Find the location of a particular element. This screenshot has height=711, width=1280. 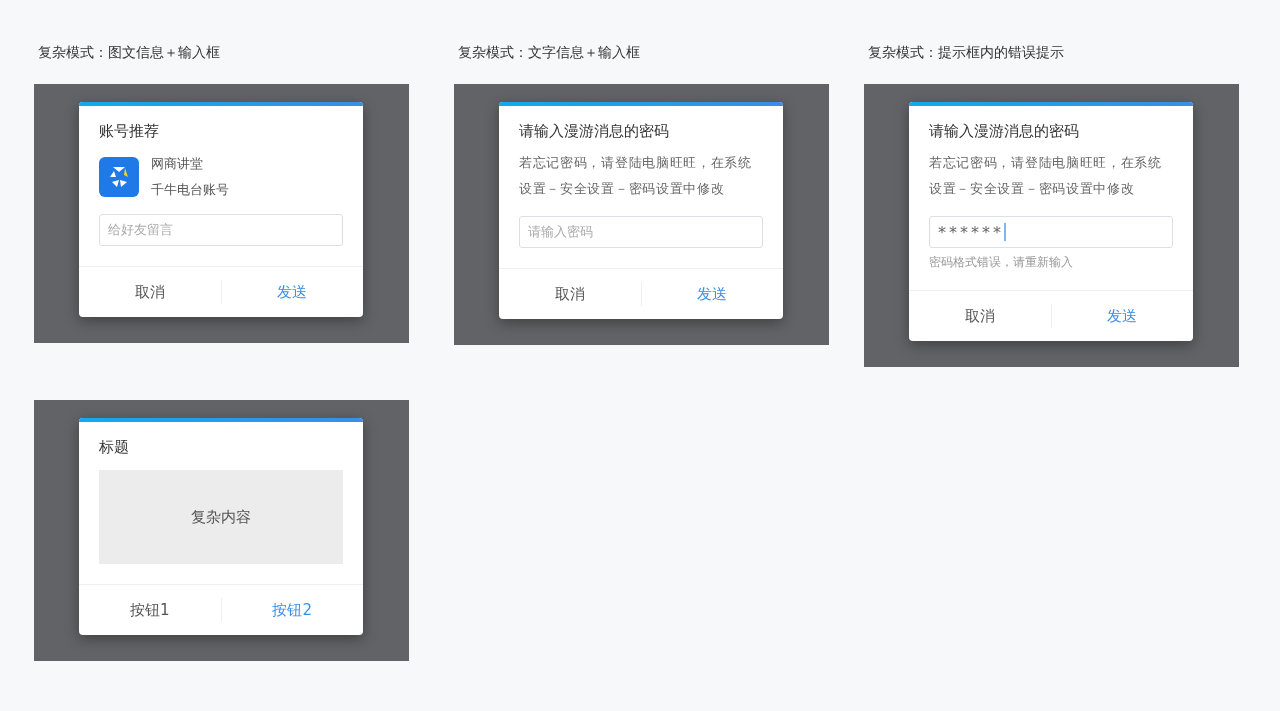

dialog-title: 标题 is located at coordinates (114, 447).